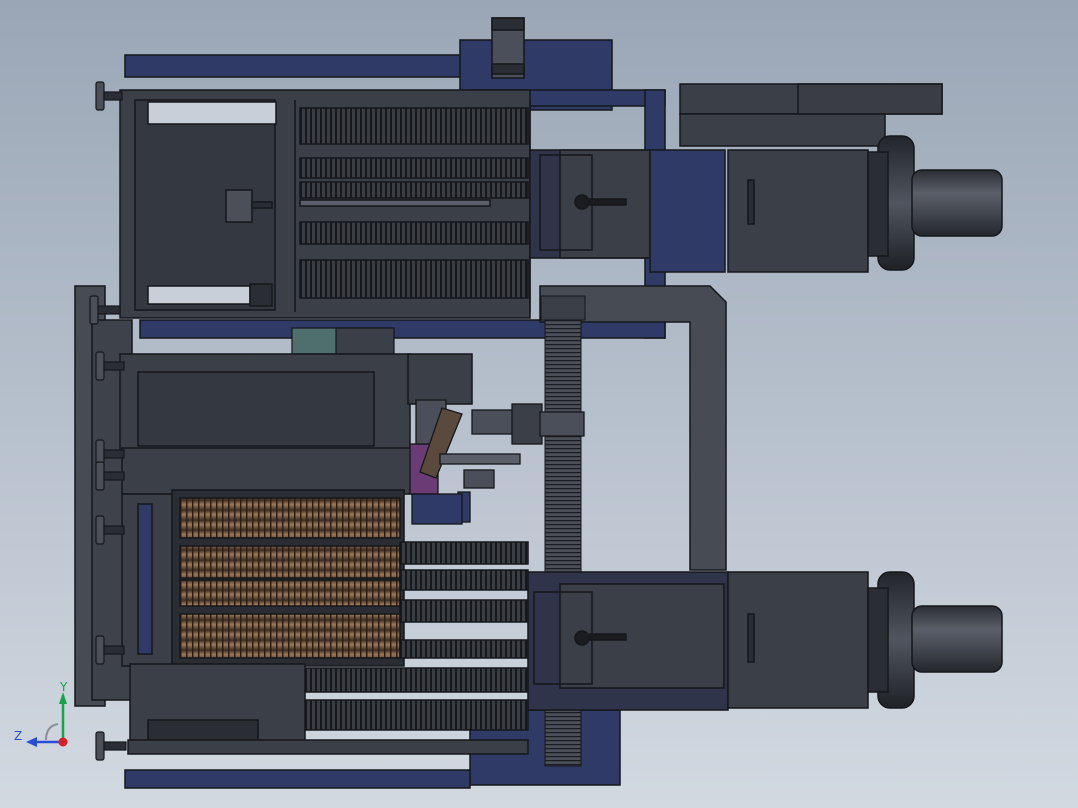  Describe the element at coordinates (31, 742) in the screenshot. I see `z-axis-arrow-icon` at that location.